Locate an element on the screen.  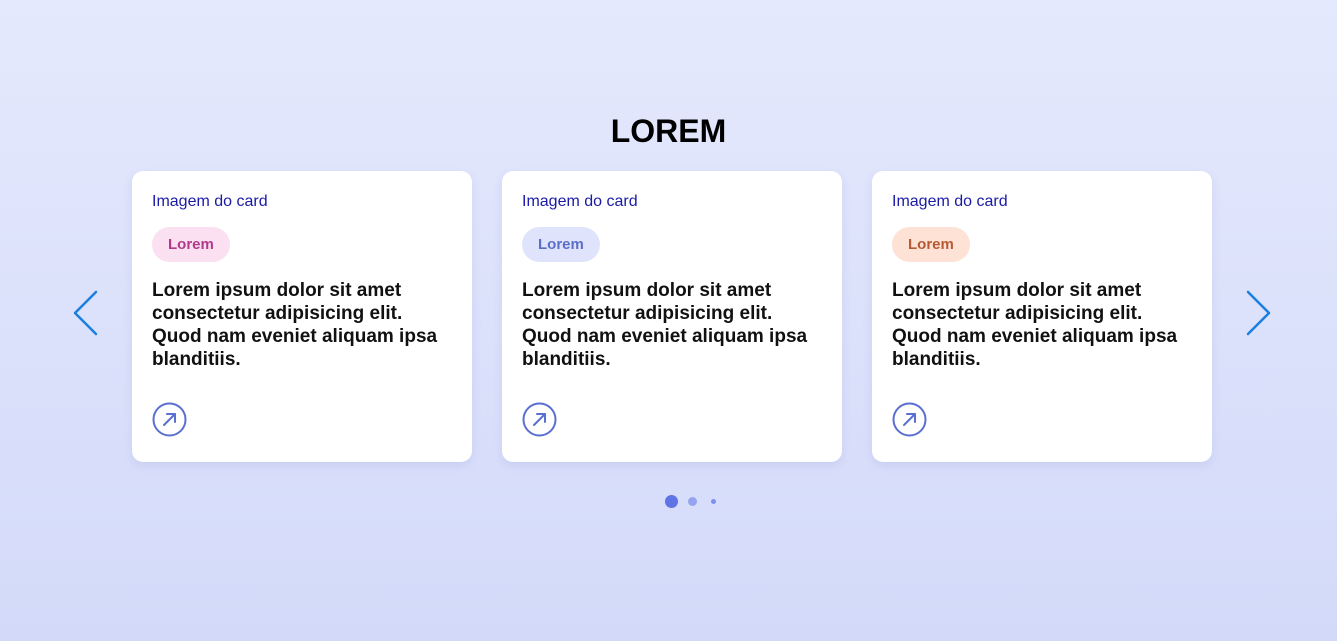
chevron-right-icon is located at coordinates (1258, 313).